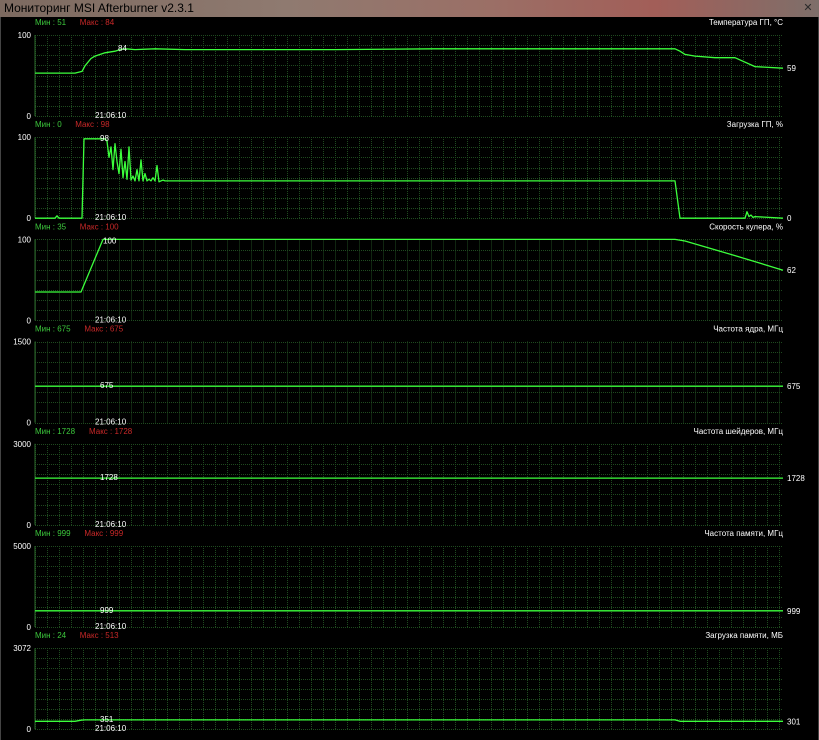  What do you see at coordinates (51, 635) in the screenshot?
I see `min-label: Мин : 24` at bounding box center [51, 635].